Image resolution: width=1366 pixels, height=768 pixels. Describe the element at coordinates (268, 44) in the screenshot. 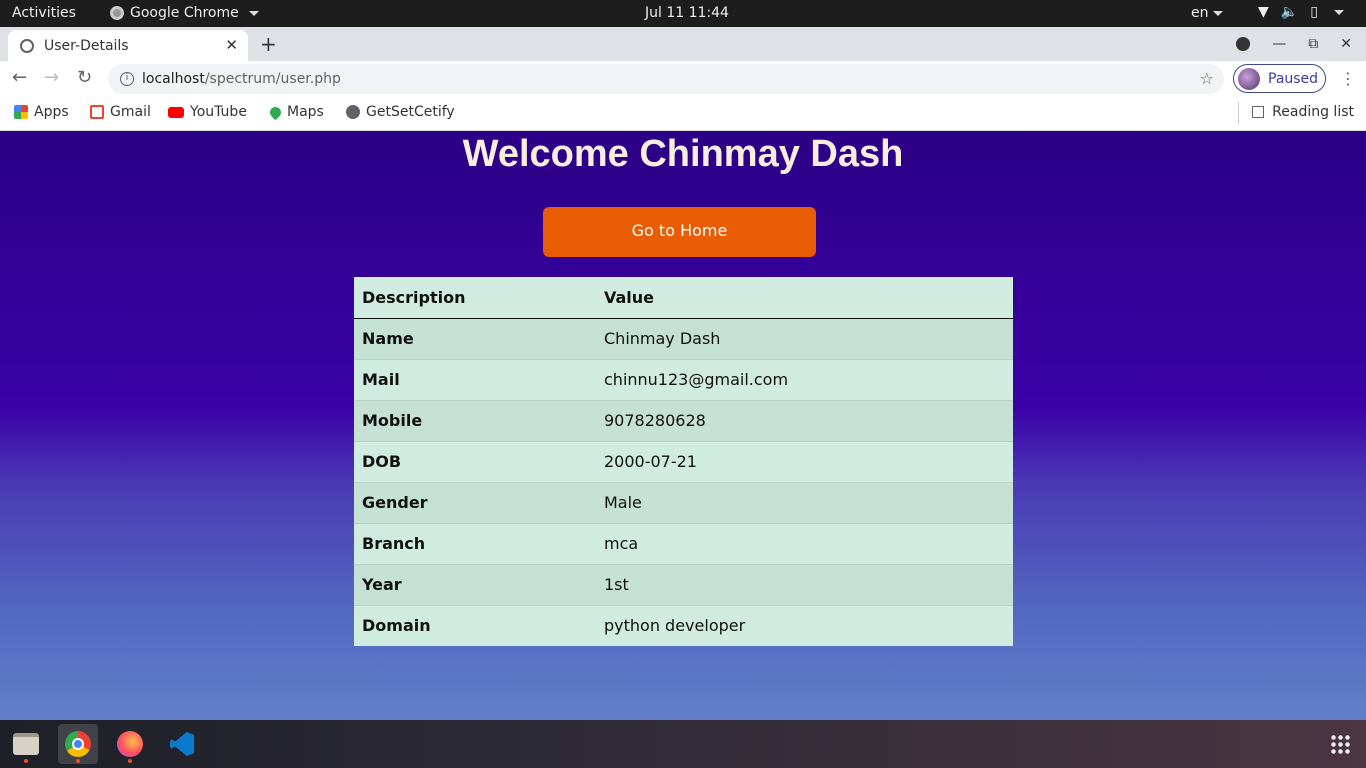

I see `new-tab-button: +` at that location.